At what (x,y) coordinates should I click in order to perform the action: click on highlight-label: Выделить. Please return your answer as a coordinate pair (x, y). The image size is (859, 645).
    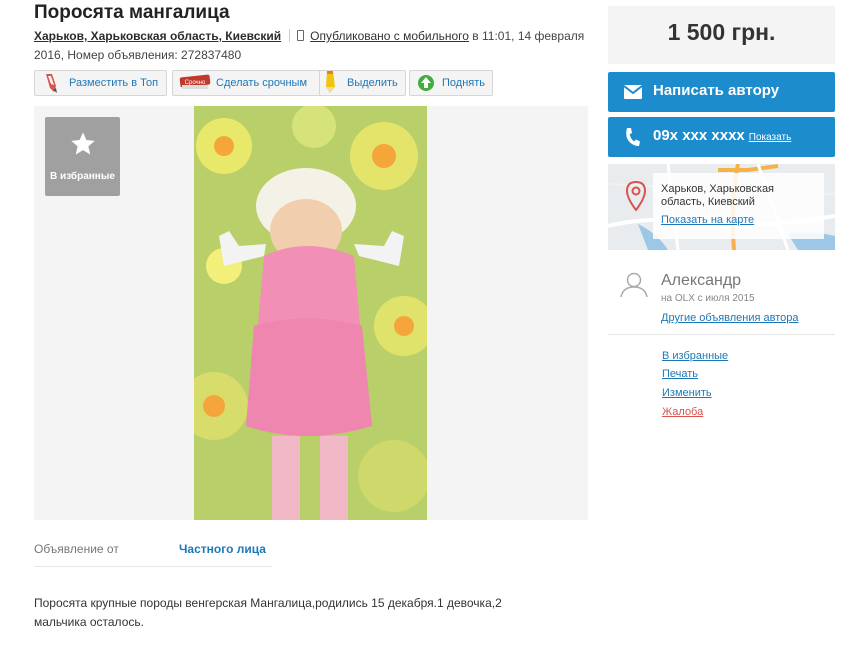
    Looking at the image, I should click on (372, 83).